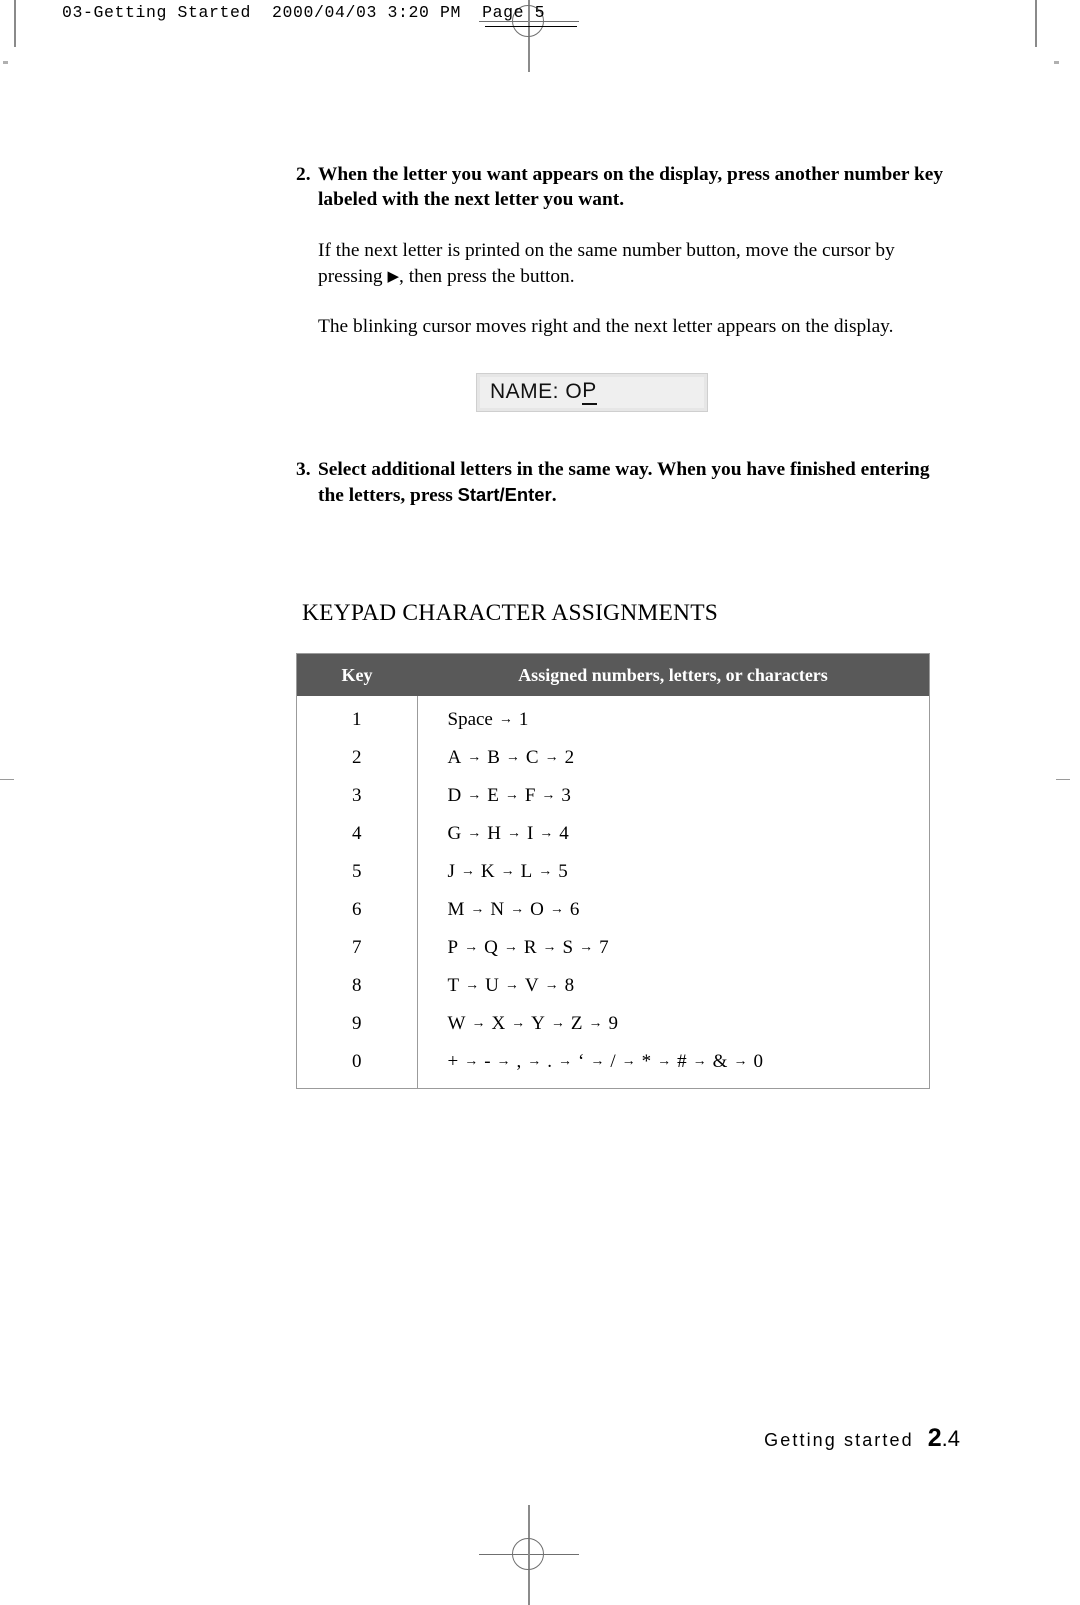 The image size is (1080, 1605). Describe the element at coordinates (494, 834) in the screenshot. I see `sequence-item: H` at that location.